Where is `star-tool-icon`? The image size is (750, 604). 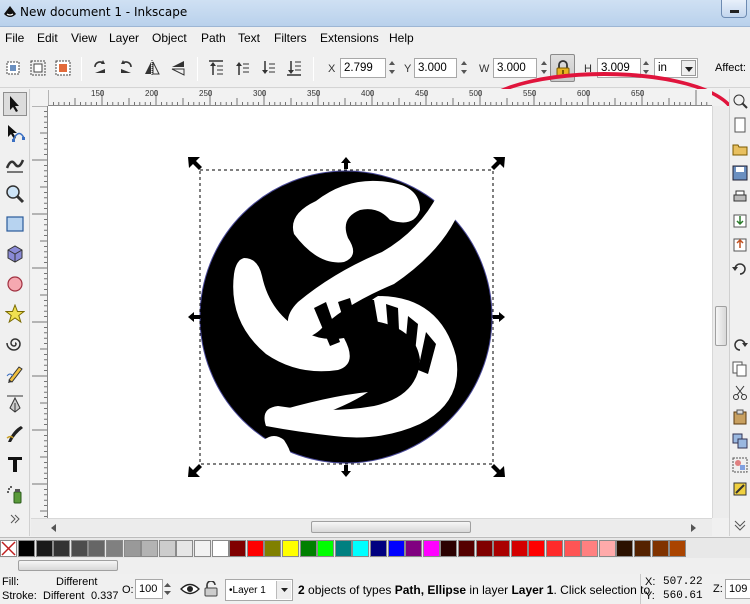 star-tool-icon is located at coordinates (15, 314).